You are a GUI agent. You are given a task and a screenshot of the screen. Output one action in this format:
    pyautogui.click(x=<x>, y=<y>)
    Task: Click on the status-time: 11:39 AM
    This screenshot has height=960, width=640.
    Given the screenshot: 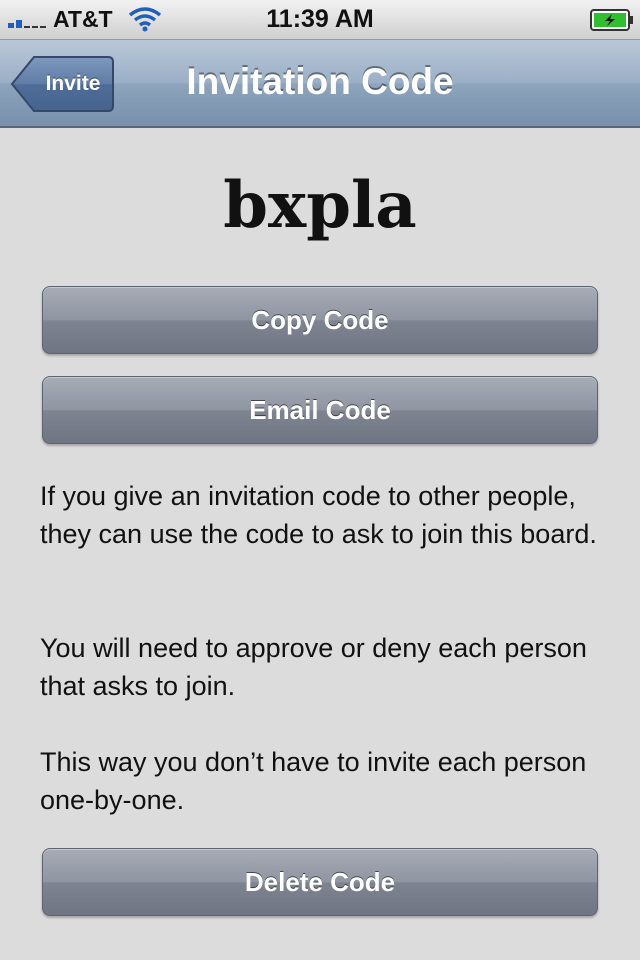 What is the action you would take?
    pyautogui.click(x=320, y=19)
    